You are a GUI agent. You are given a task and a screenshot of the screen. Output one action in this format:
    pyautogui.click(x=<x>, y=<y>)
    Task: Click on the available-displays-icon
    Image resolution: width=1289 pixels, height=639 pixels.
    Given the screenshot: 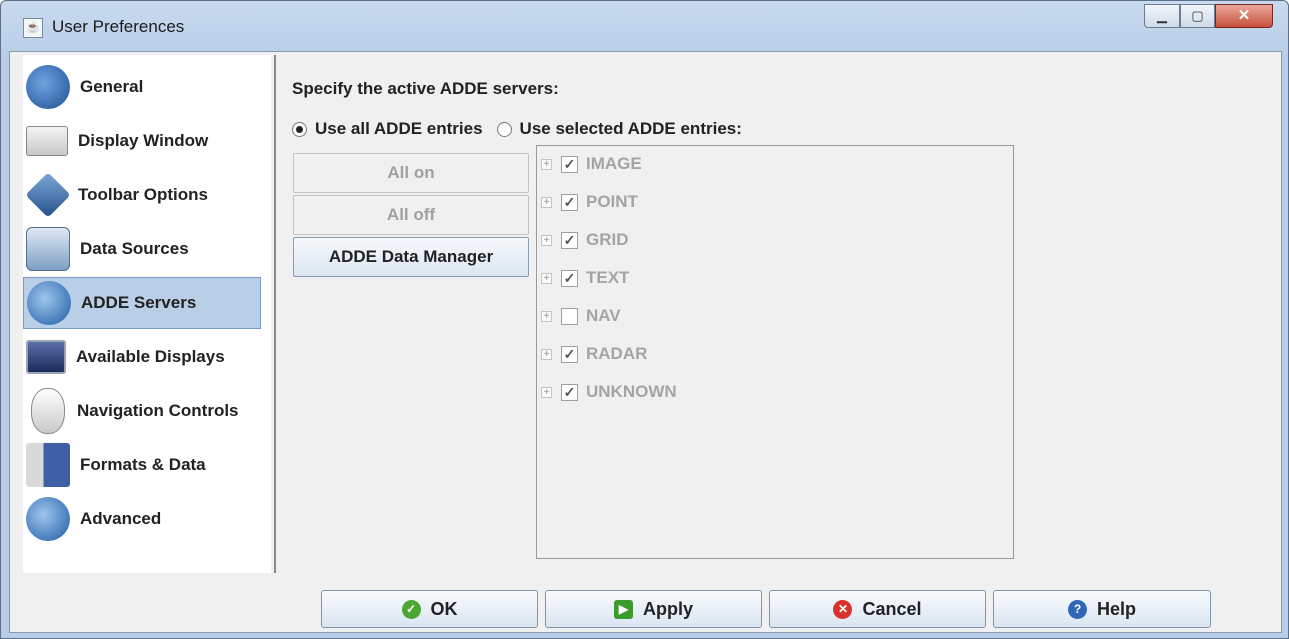 What is the action you would take?
    pyautogui.click(x=46, y=357)
    